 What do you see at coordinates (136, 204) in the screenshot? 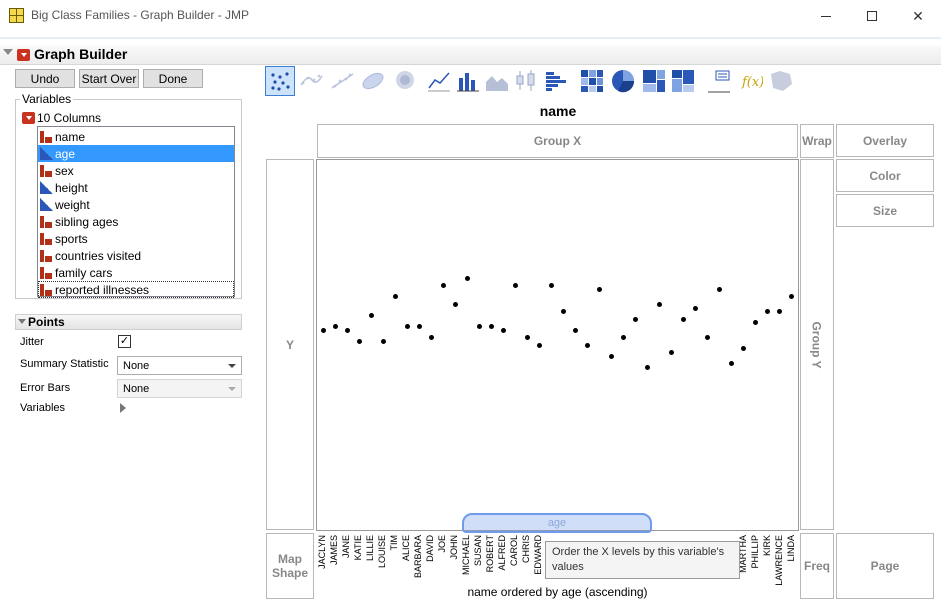
I see `column-item: weight` at bounding box center [136, 204].